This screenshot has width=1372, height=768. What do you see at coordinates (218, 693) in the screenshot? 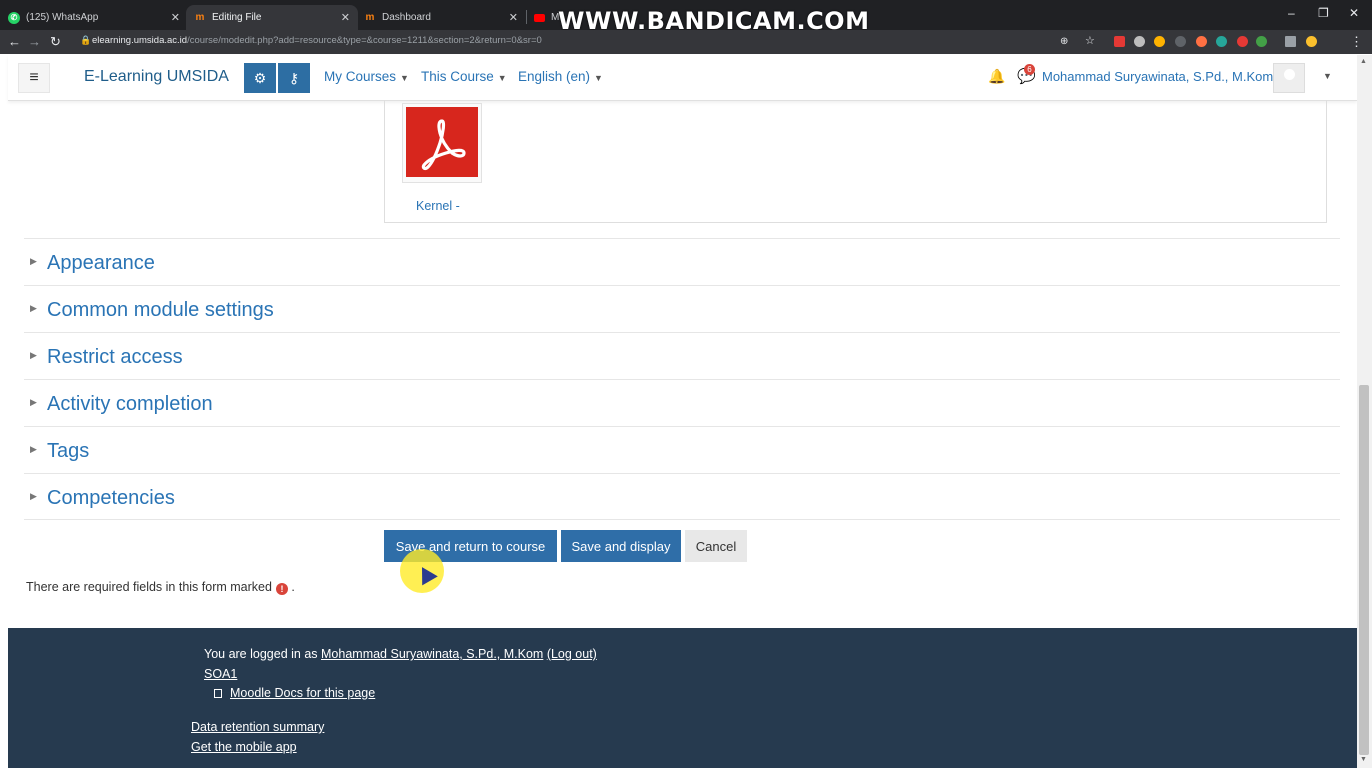
I see `docs-icon` at bounding box center [218, 693].